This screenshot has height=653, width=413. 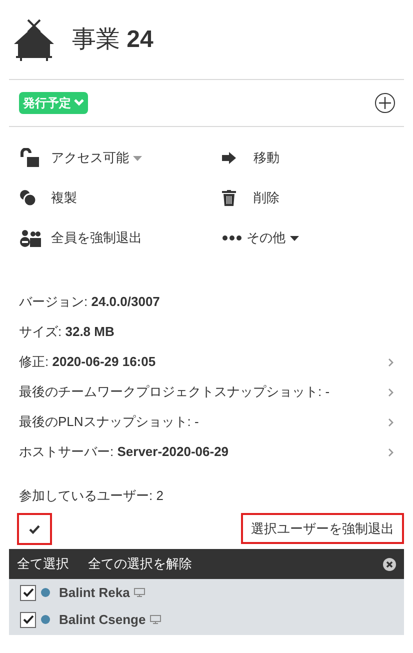 What do you see at coordinates (389, 564) in the screenshot?
I see `close-icon` at bounding box center [389, 564].